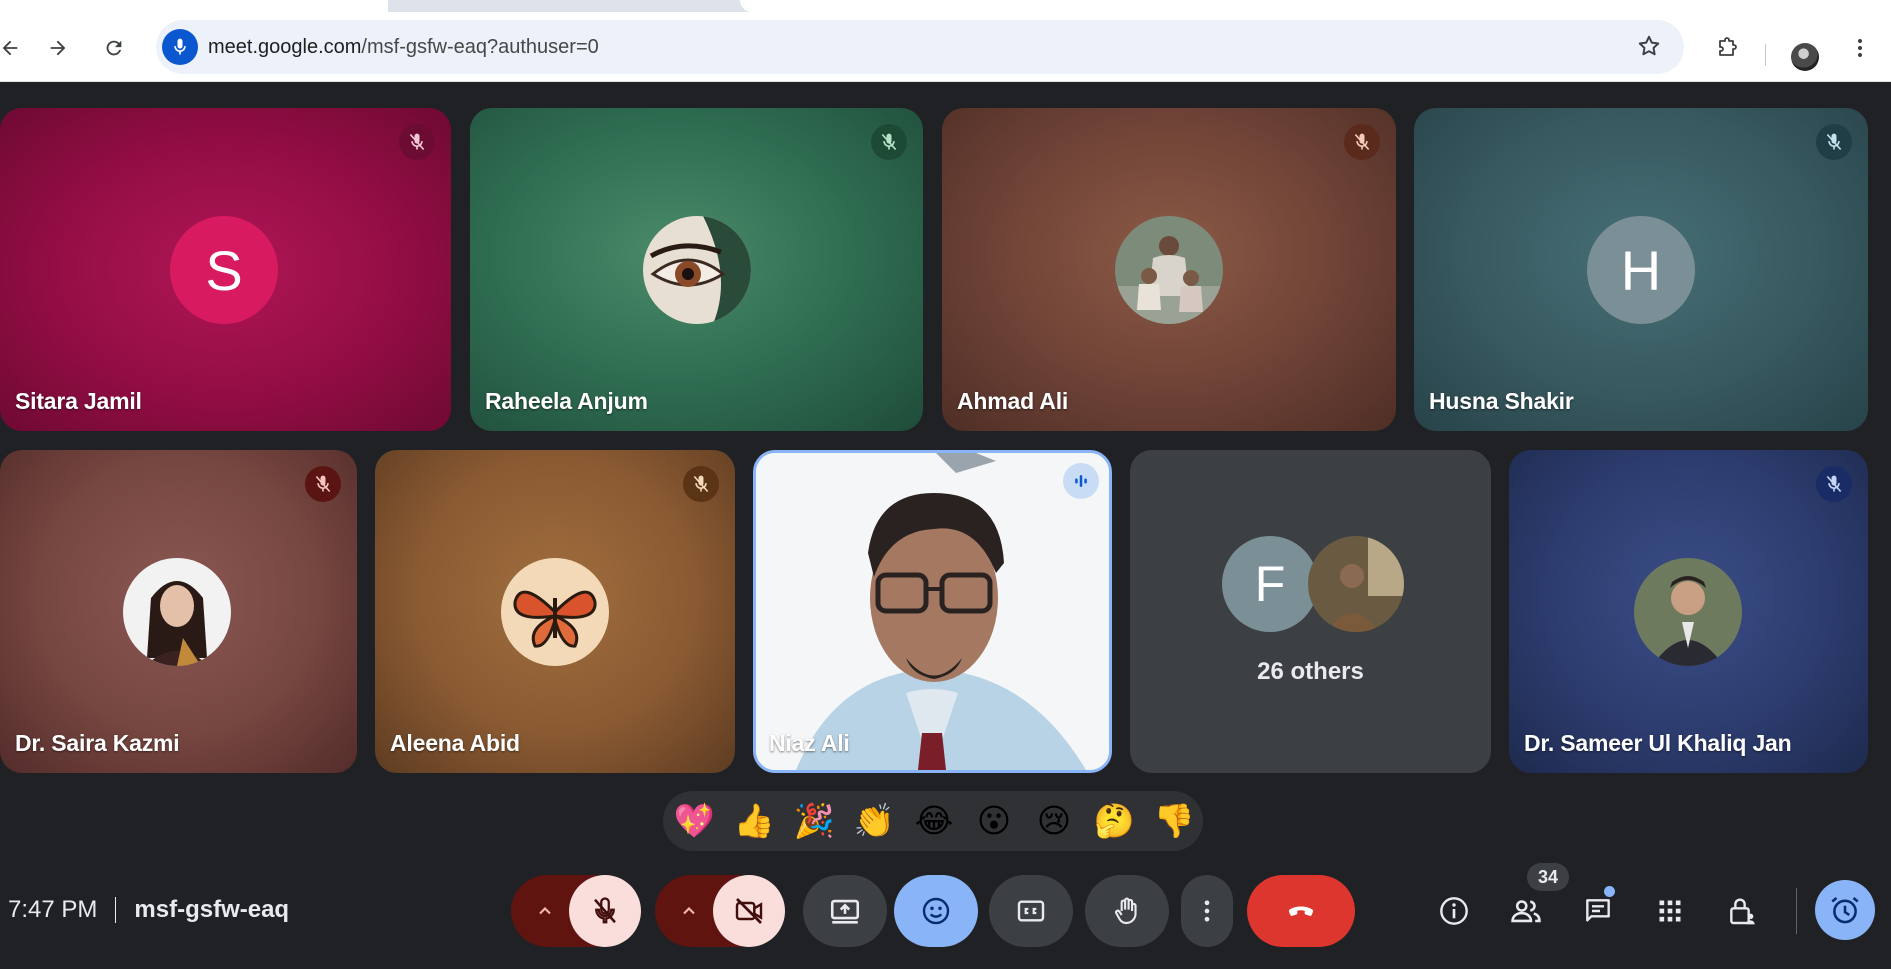  I want to click on alarm-clock-icon, so click(1845, 910).